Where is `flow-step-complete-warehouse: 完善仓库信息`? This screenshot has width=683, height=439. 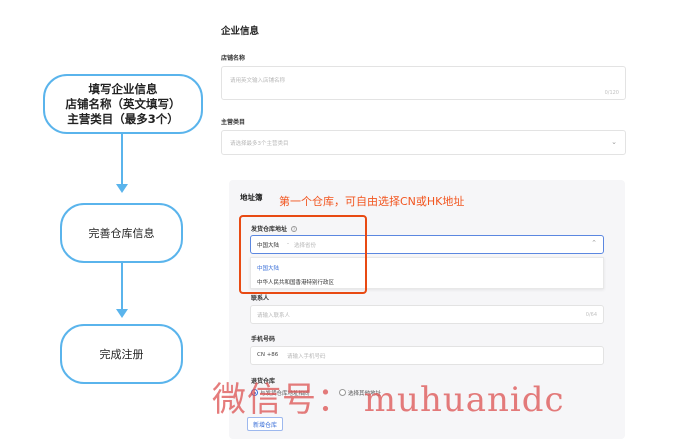
flow-step-complete-warehouse: 完善仓库信息 is located at coordinates (121, 233).